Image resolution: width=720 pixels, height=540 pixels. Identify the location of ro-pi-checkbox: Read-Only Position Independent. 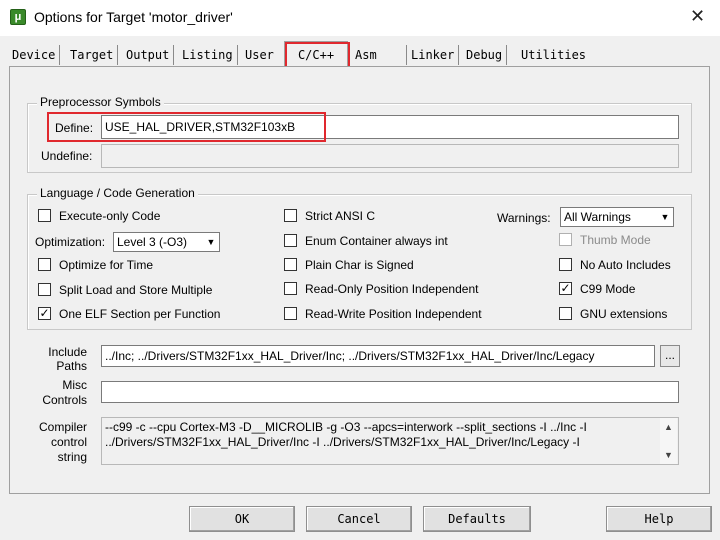
(381, 290).